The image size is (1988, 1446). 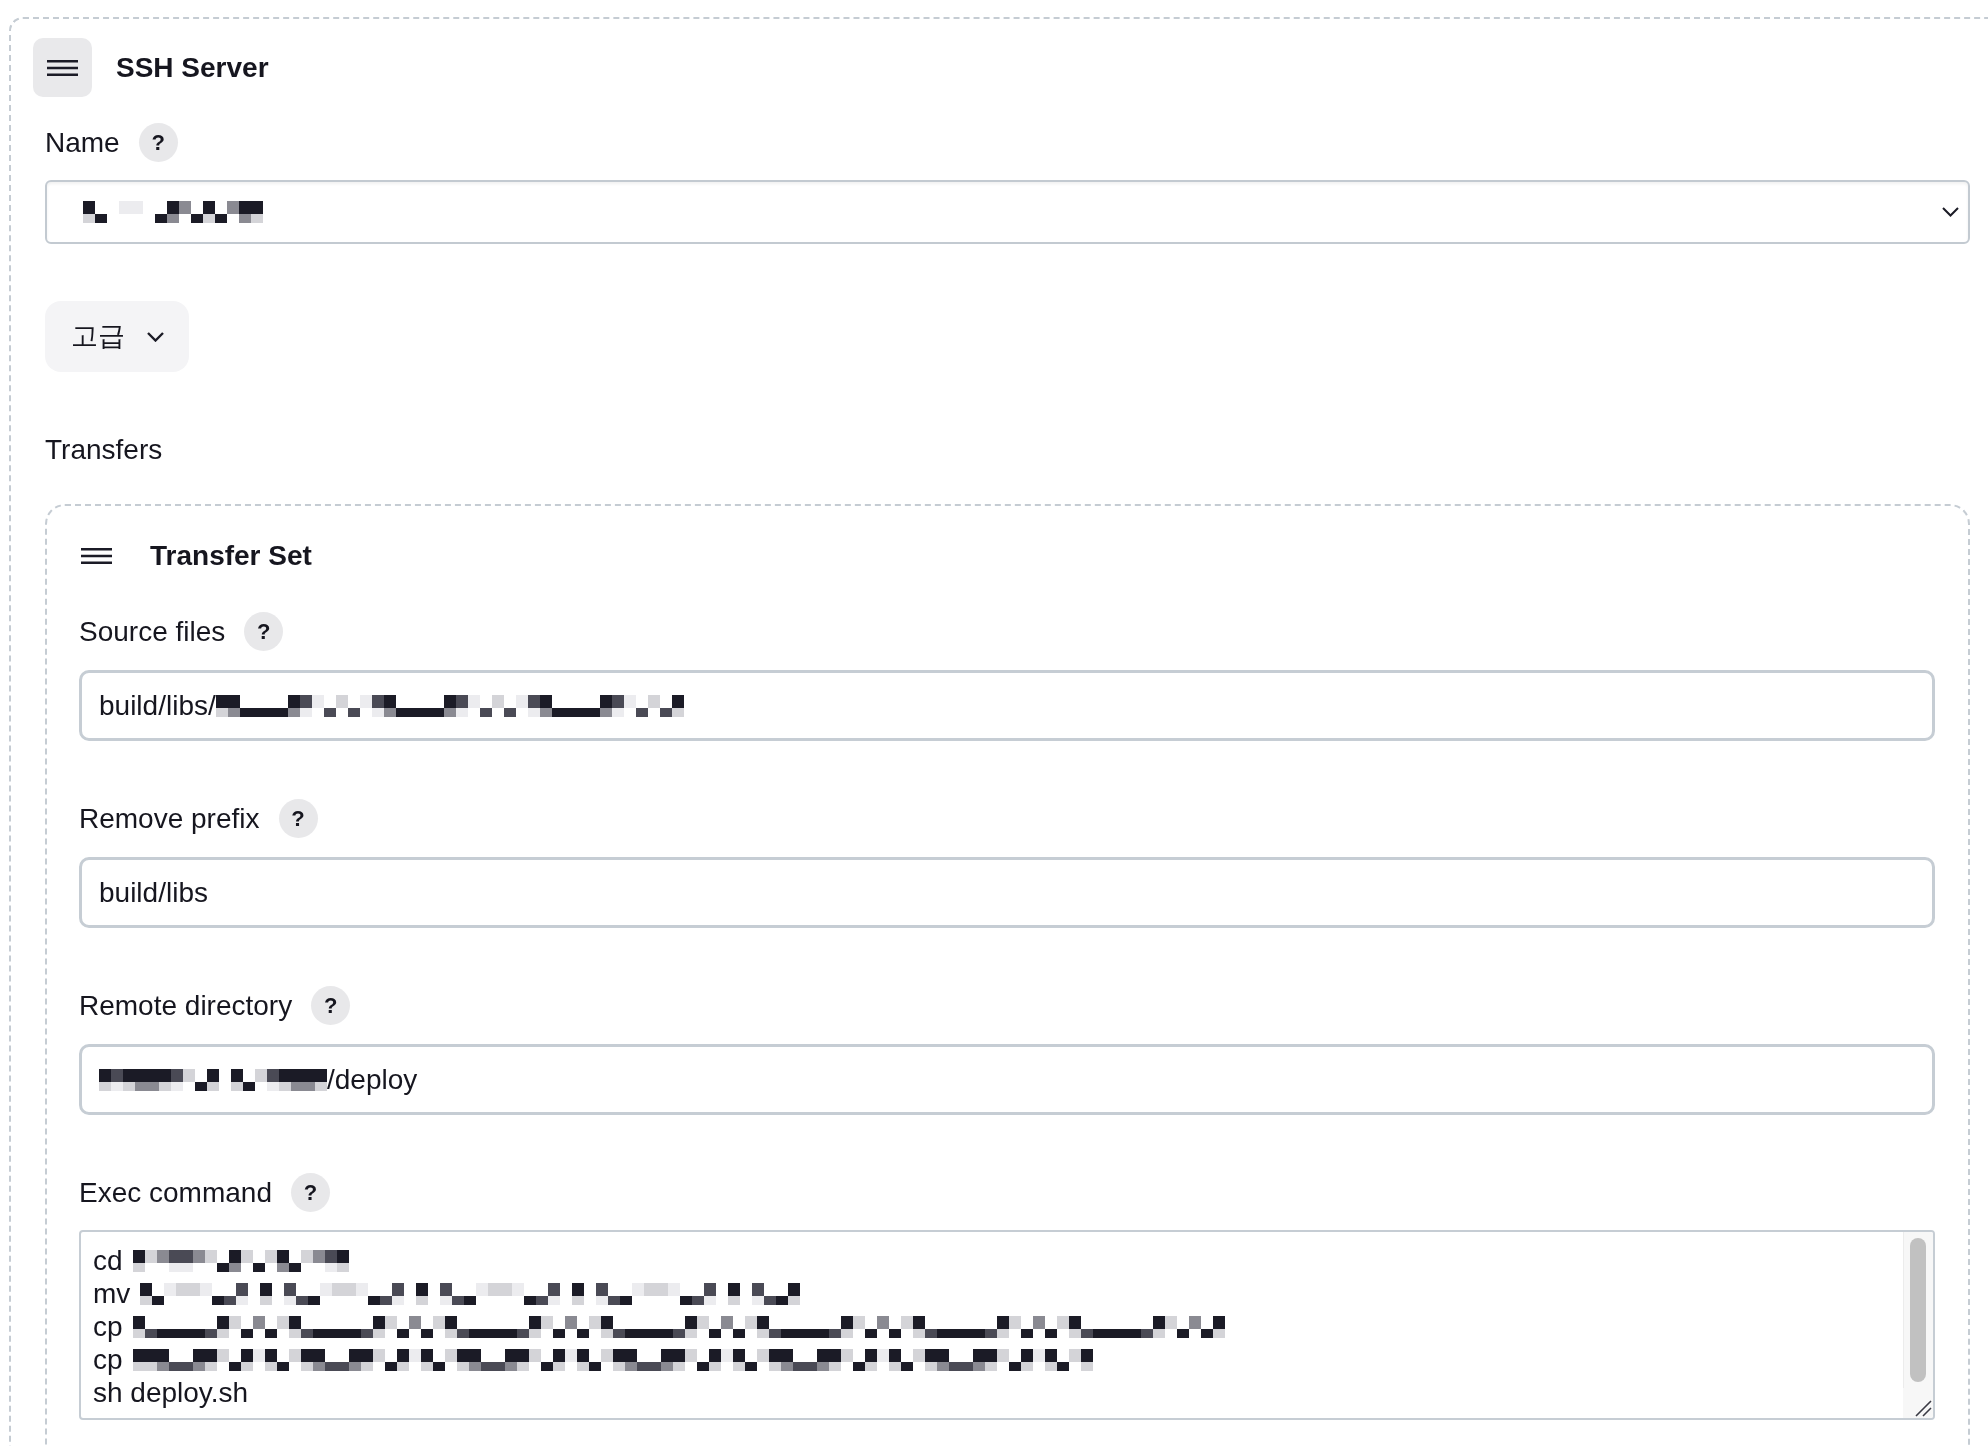 I want to click on section-title: SSH Server, so click(x=192, y=67).